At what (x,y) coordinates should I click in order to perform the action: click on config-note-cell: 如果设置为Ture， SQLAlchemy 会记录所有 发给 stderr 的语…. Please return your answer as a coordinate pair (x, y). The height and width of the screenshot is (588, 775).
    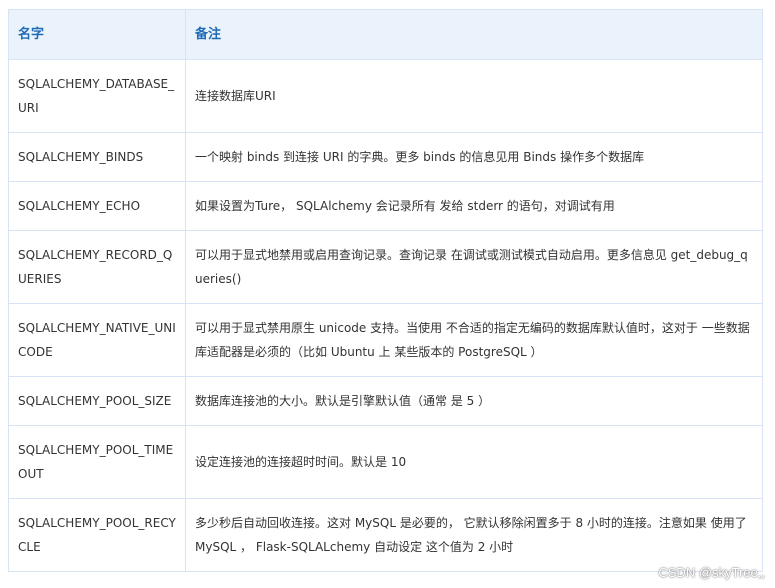
    Looking at the image, I should click on (474, 206).